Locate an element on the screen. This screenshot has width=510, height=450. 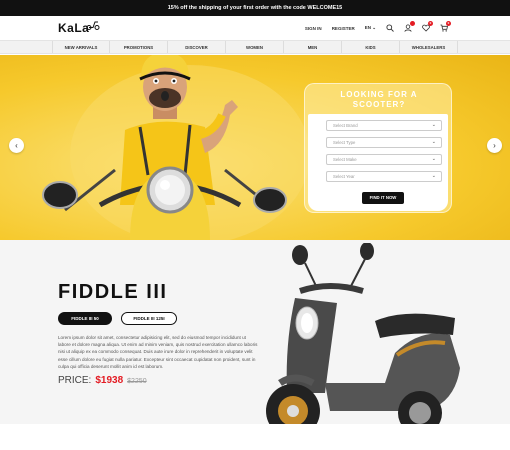
logo-text: KaLa is located at coordinates (74, 28).